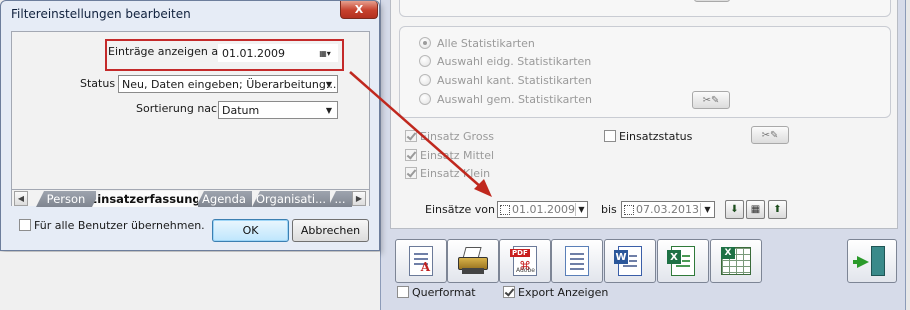 This screenshot has width=910, height=310. What do you see at coordinates (656, 136) in the screenshot?
I see `checkbox-label: Einsatzstatus` at bounding box center [656, 136].